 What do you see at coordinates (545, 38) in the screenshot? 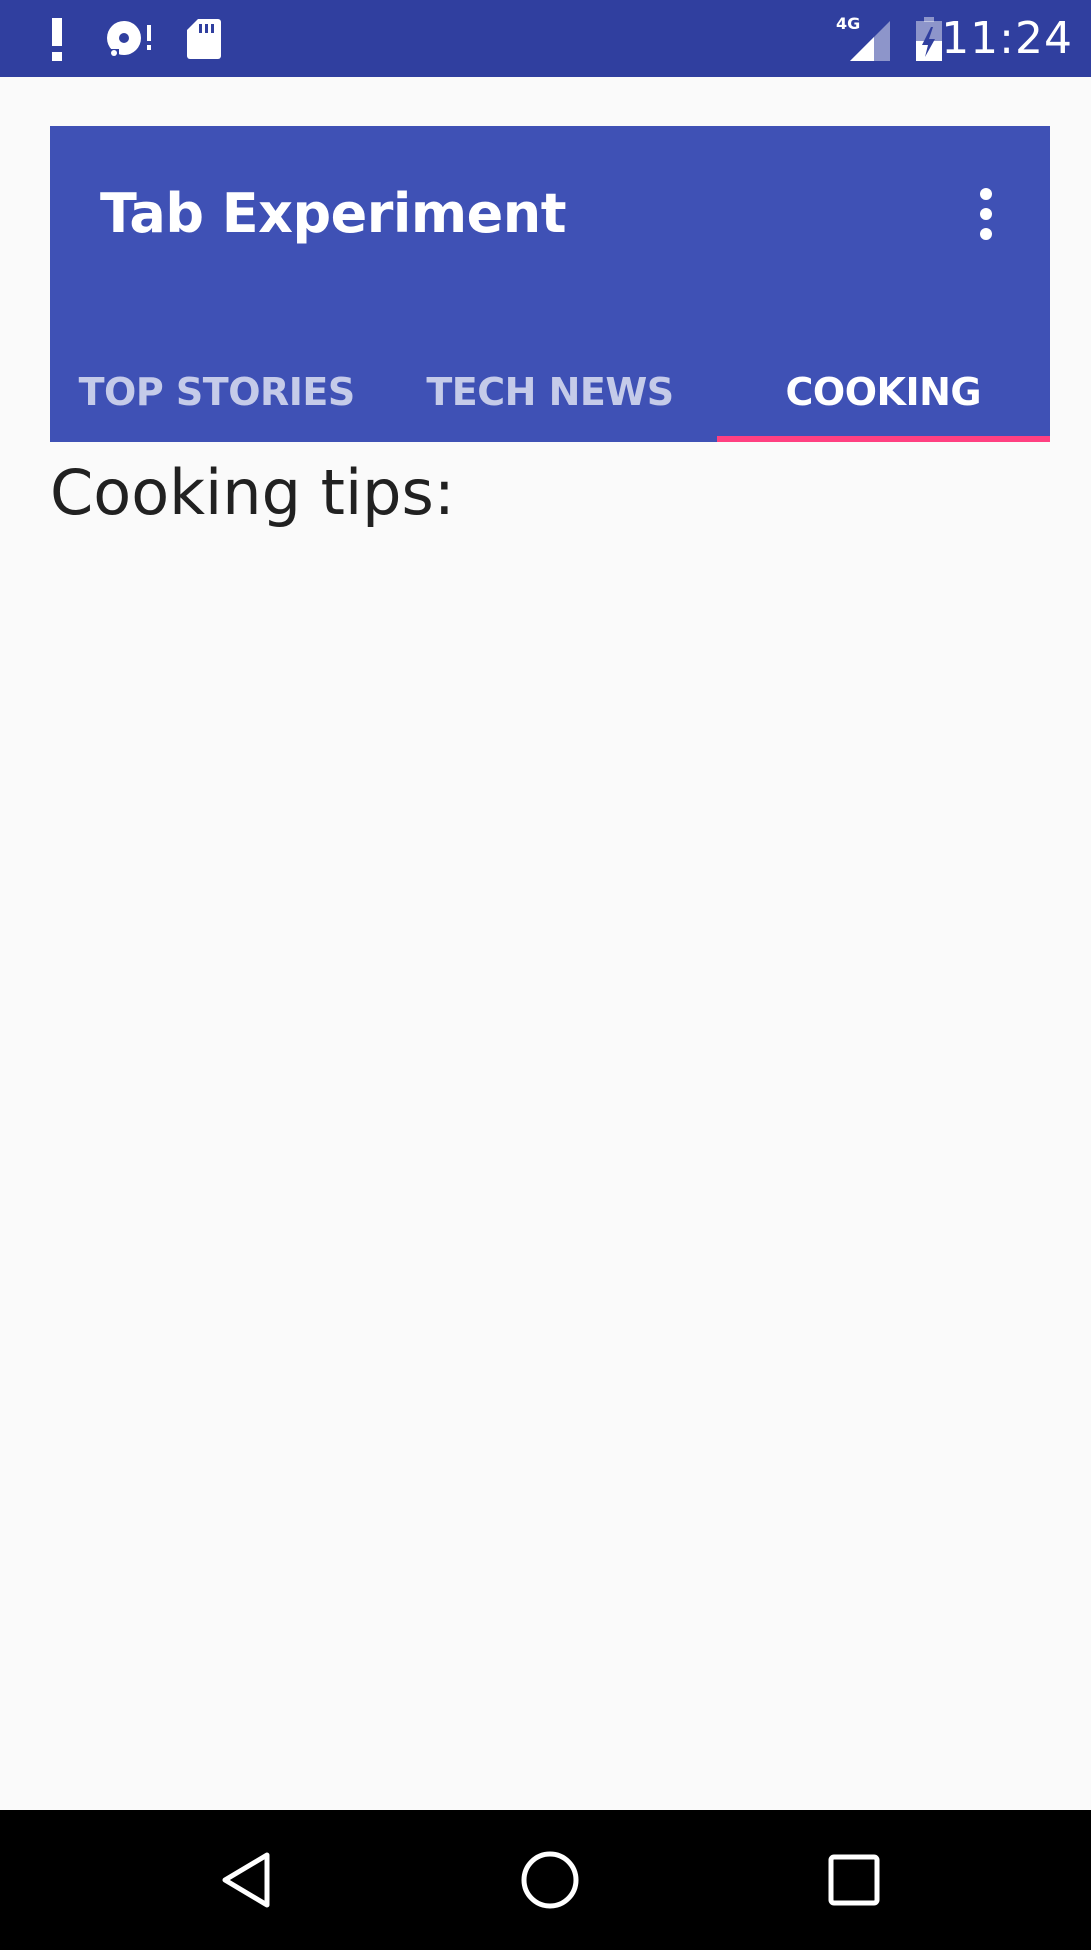
I see `status-bar: 4G 11:24` at bounding box center [545, 38].